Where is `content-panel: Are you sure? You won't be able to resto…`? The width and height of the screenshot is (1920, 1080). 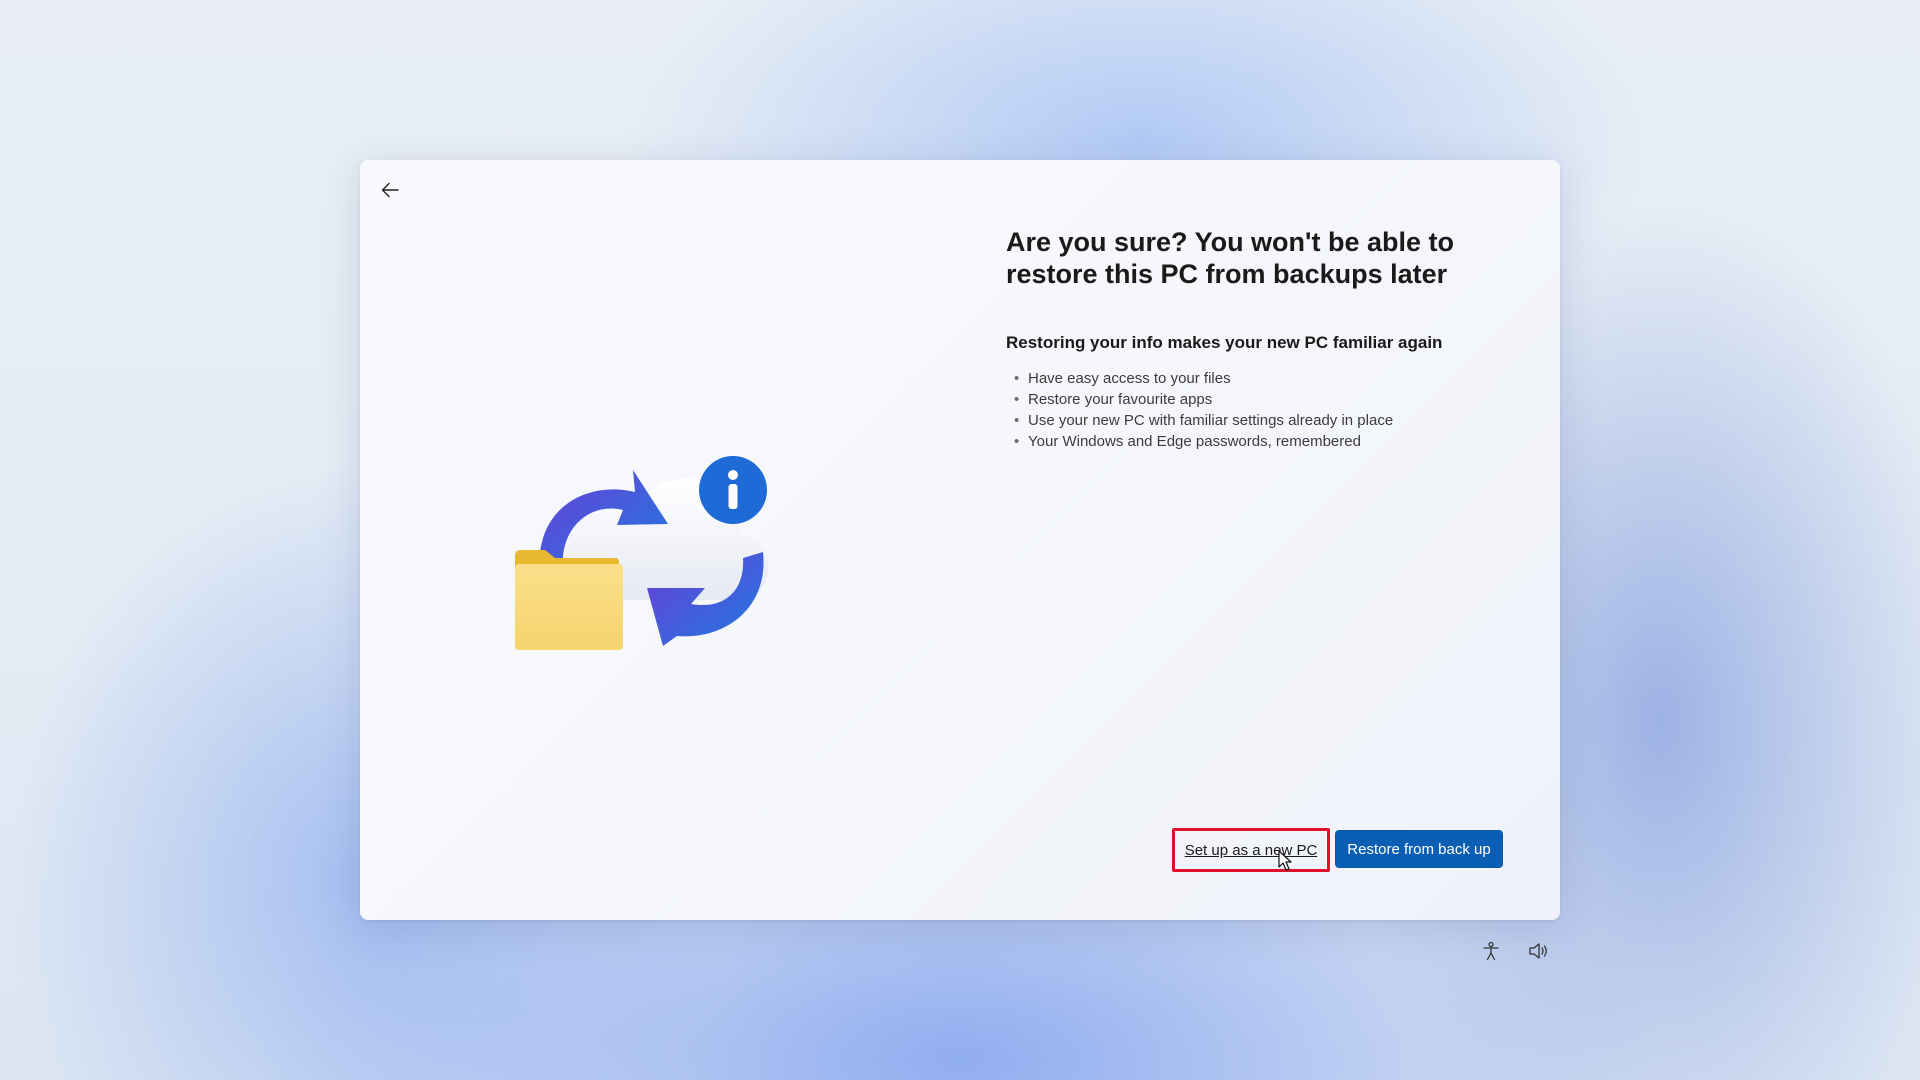
content-panel: Are you sure? You won't be able to resto… is located at coordinates (1256, 339).